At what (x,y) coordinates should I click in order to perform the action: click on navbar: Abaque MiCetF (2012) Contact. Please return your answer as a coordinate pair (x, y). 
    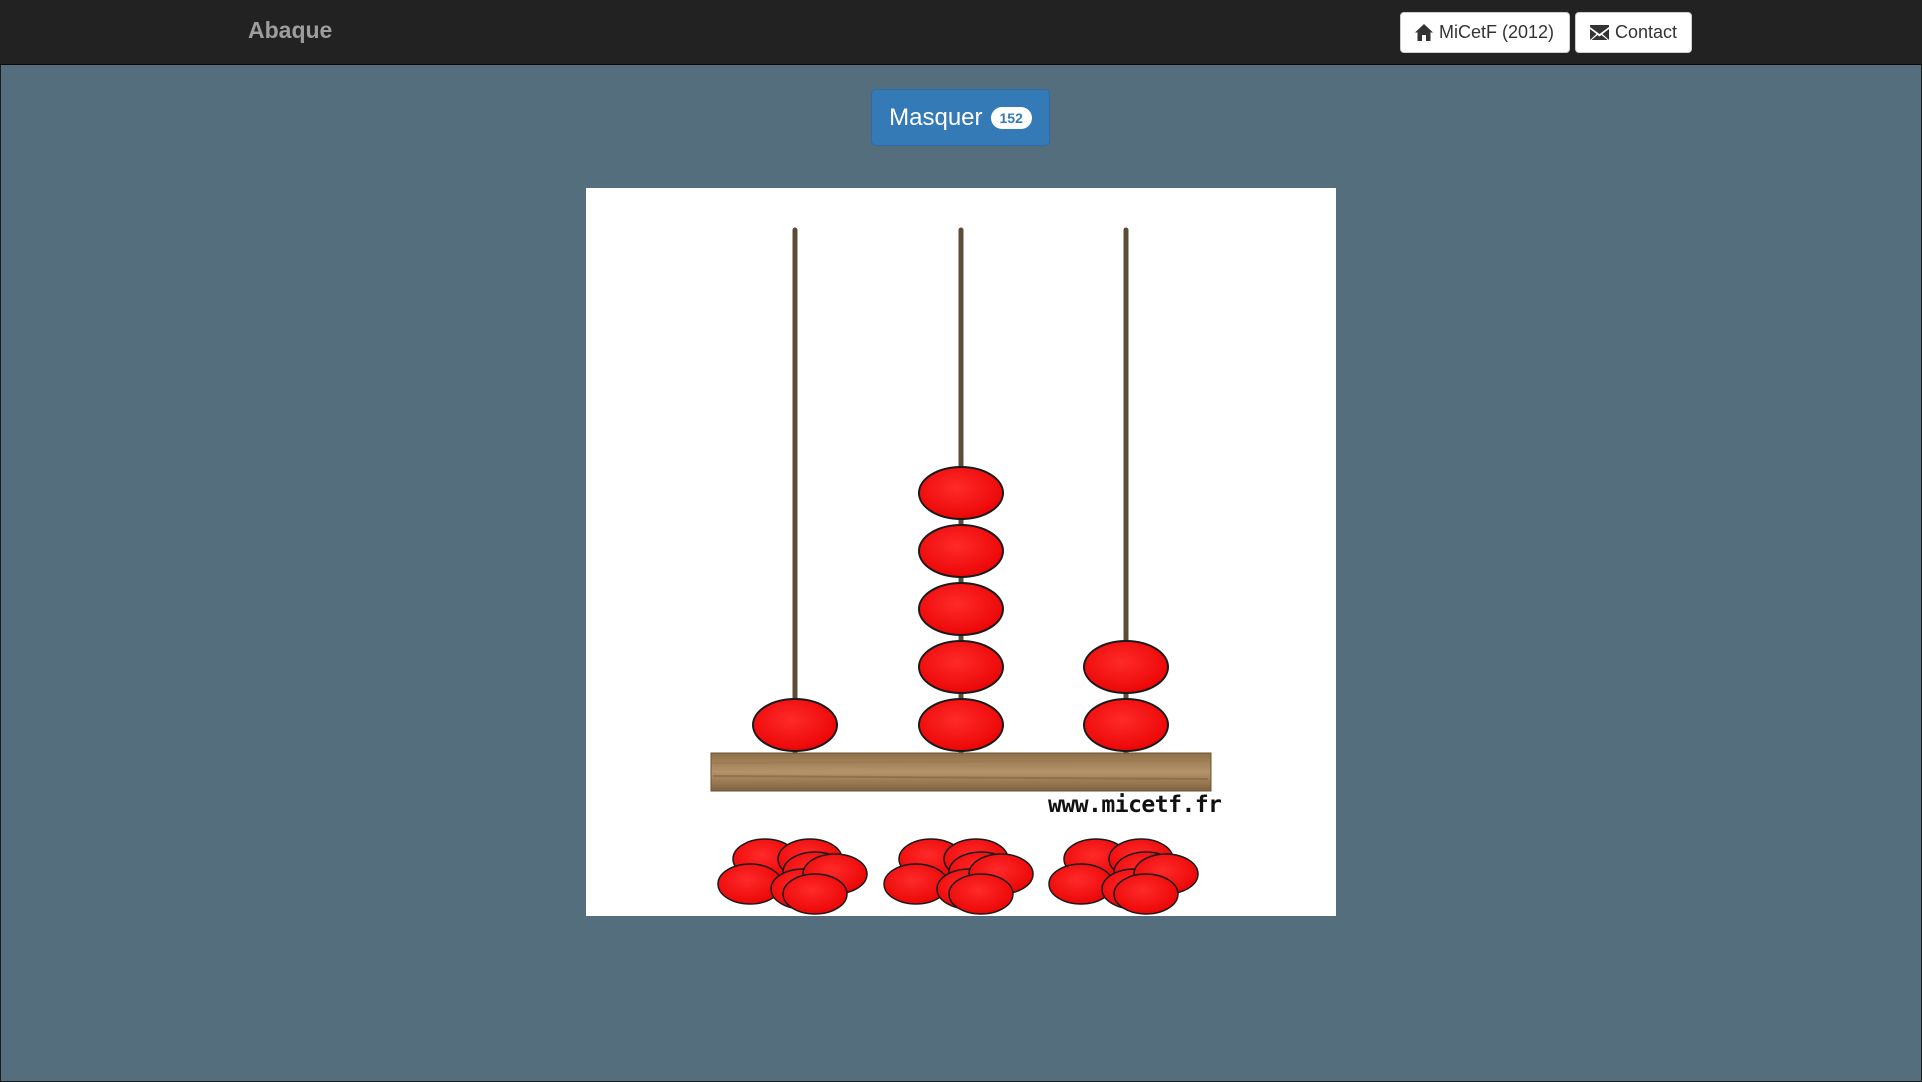
    Looking at the image, I should click on (961, 32).